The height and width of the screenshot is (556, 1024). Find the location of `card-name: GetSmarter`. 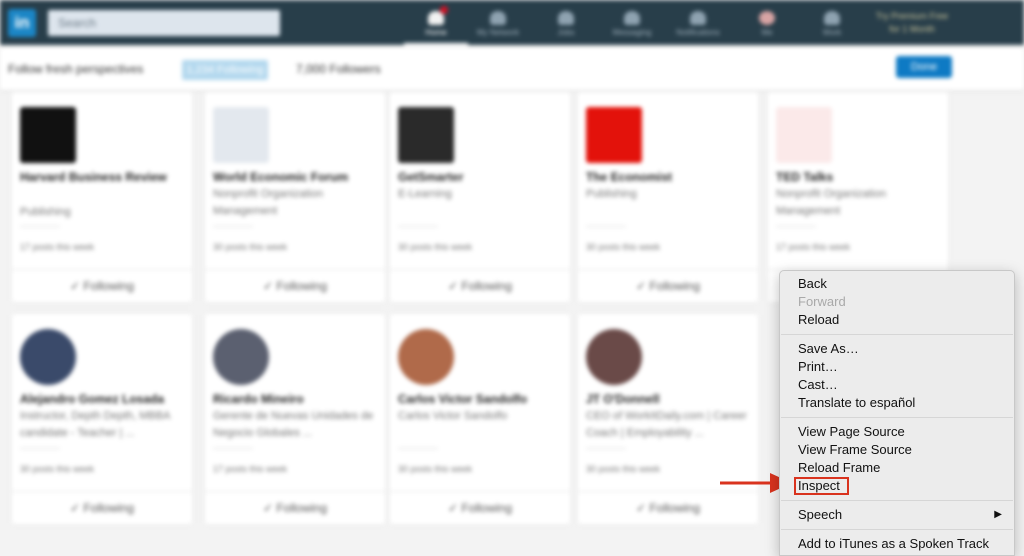

card-name: GetSmarter is located at coordinates (478, 177).